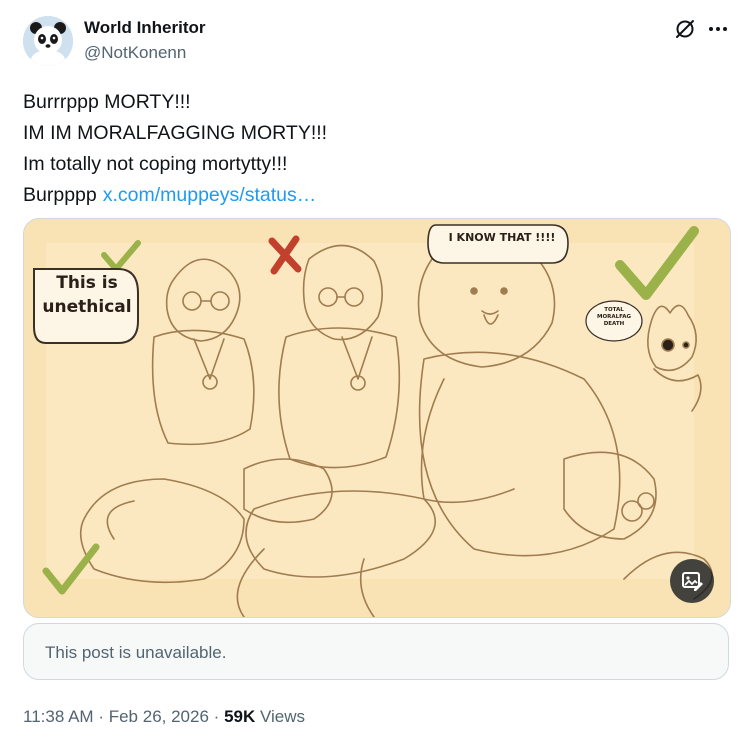 The width and height of the screenshot is (751, 752). I want to click on image-description-icon, so click(692, 581).